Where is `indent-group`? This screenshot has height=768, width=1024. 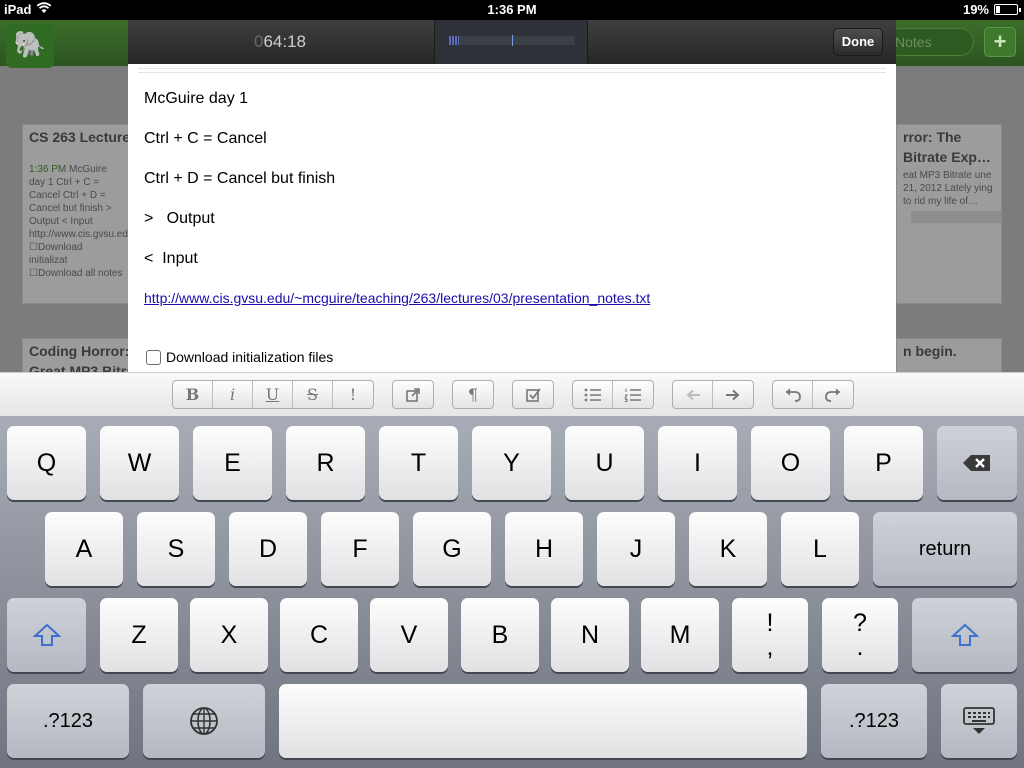 indent-group is located at coordinates (713, 394).